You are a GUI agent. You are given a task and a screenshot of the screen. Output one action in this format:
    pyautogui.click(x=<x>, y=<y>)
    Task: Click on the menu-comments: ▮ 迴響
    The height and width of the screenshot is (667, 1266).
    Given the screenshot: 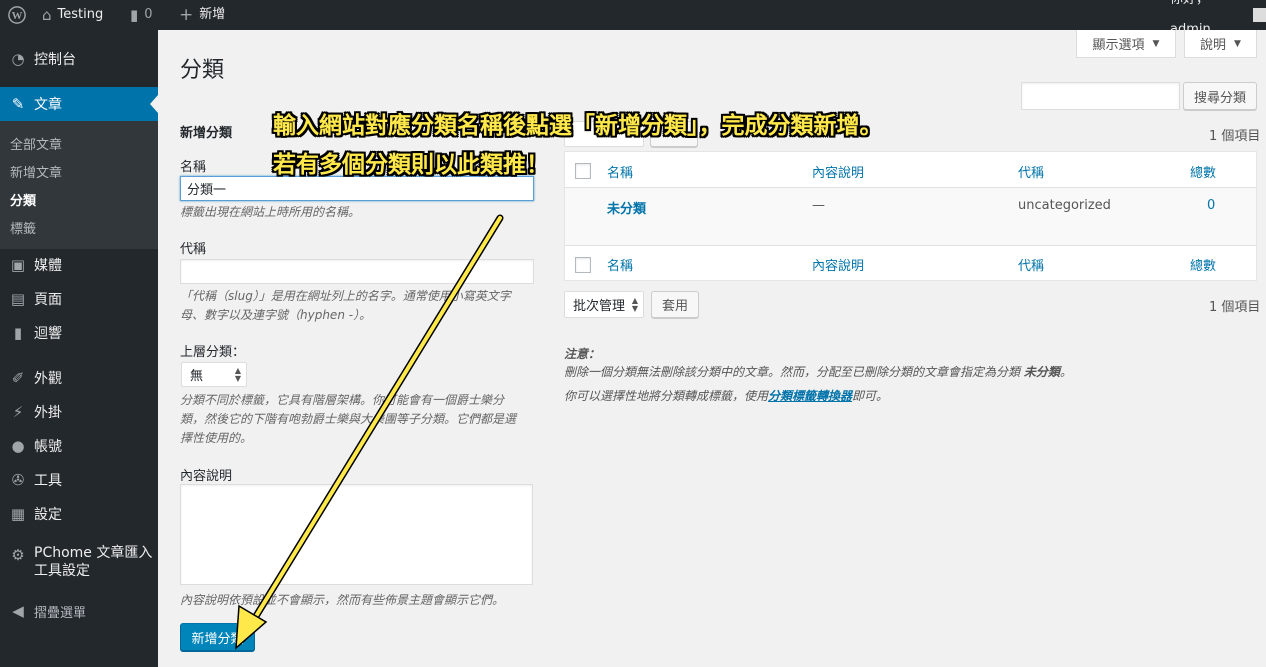 What is the action you would take?
    pyautogui.click(x=79, y=333)
    